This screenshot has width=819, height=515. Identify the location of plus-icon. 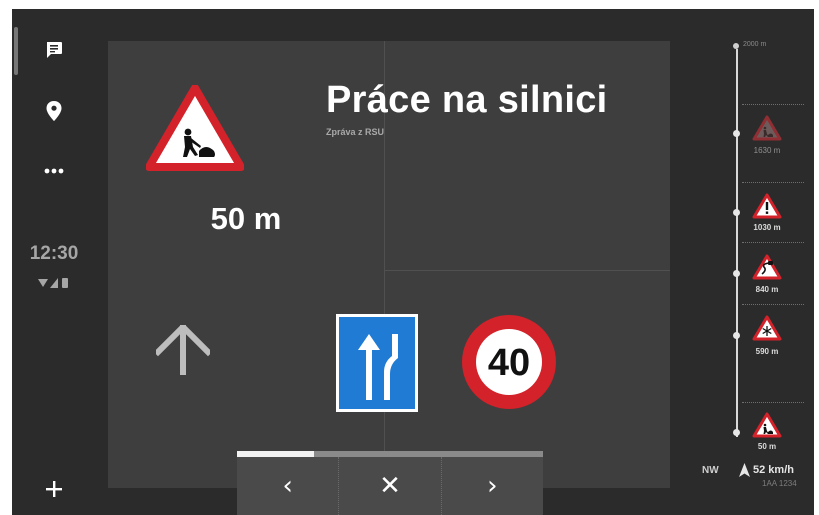
(54, 489).